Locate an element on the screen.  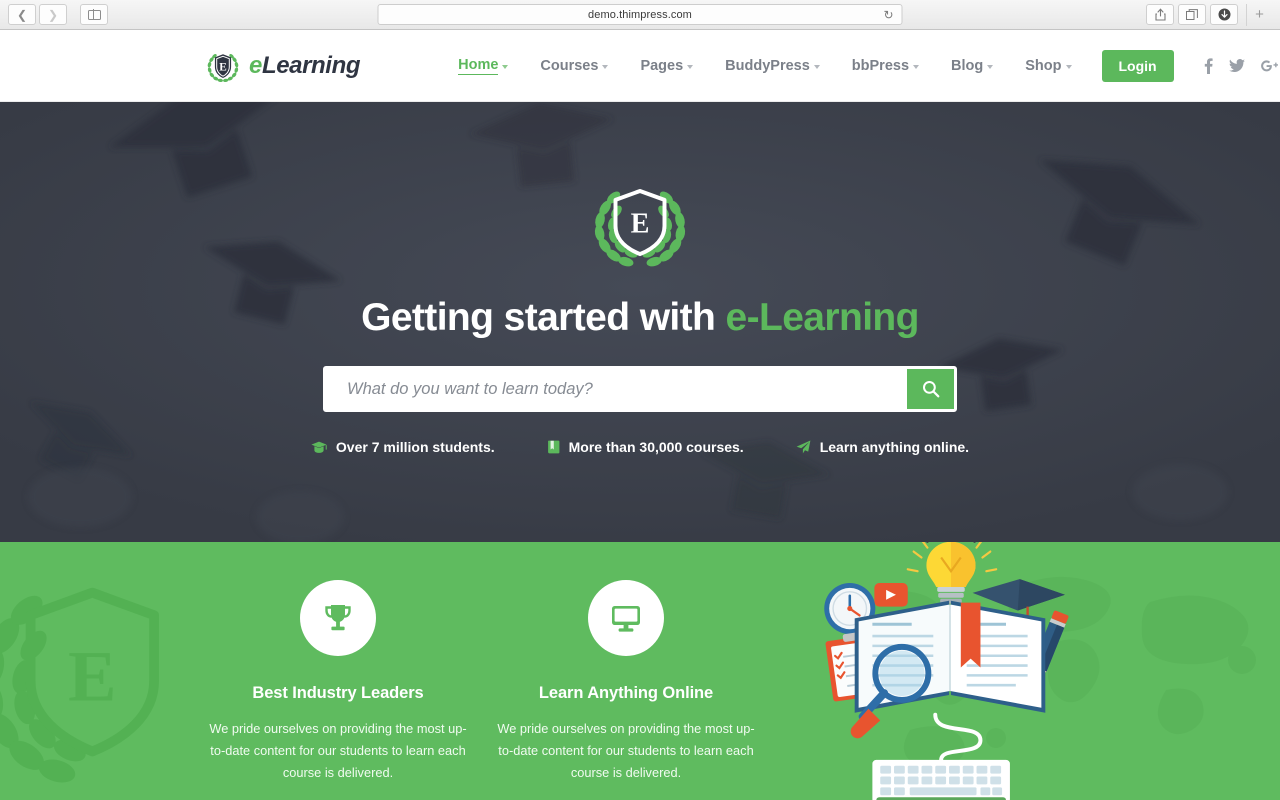
nav-item-blog: Blog is located at coordinates (972, 66).